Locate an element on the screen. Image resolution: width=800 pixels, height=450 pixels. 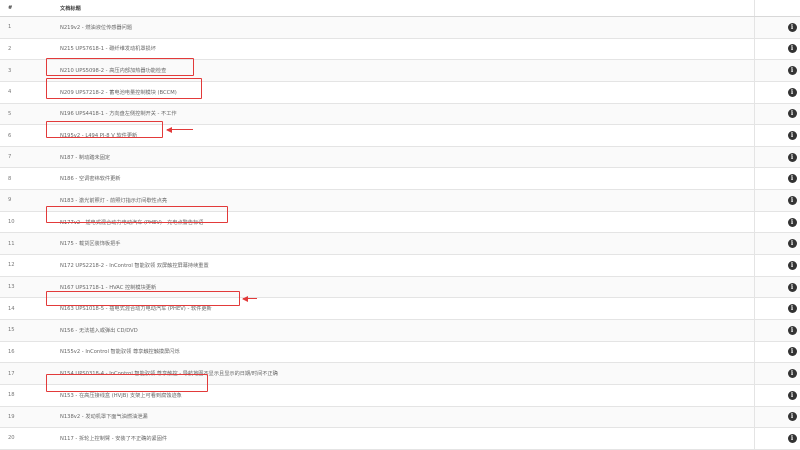
row-number: 15 is located at coordinates (27, 330).